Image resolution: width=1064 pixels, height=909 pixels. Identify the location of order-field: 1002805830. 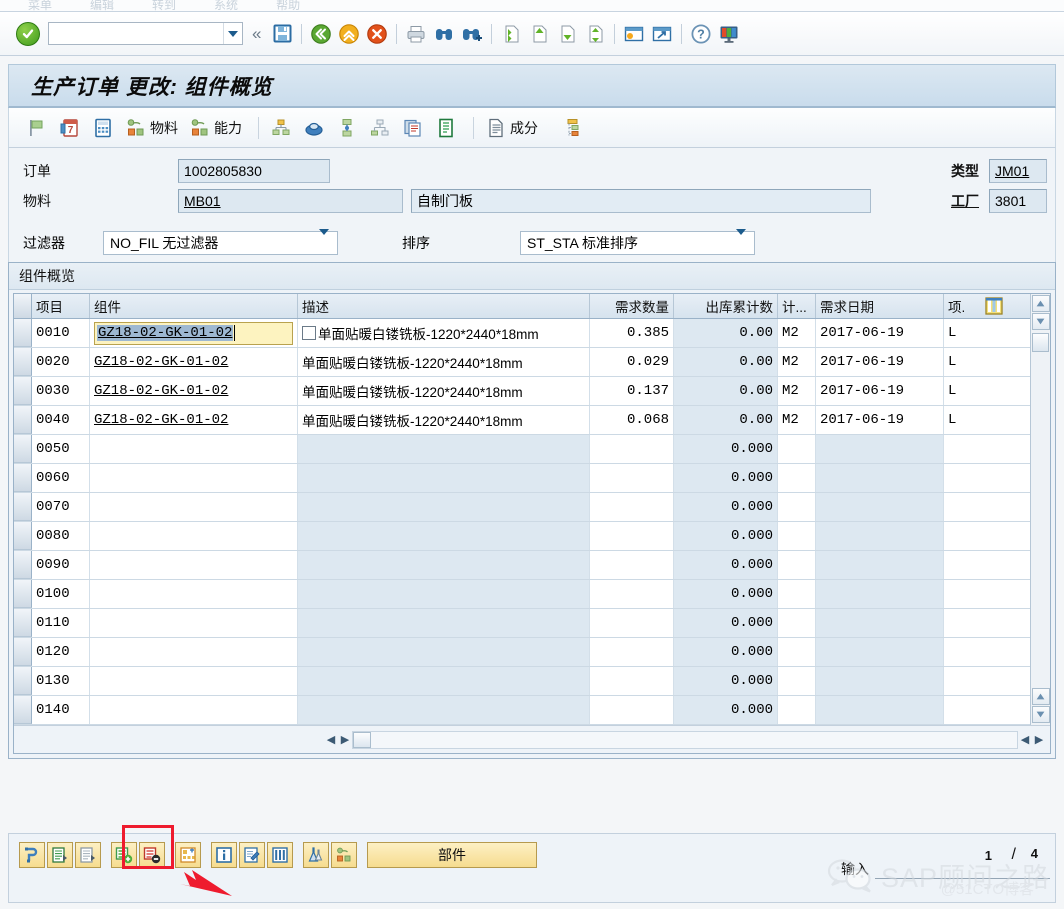
(254, 171).